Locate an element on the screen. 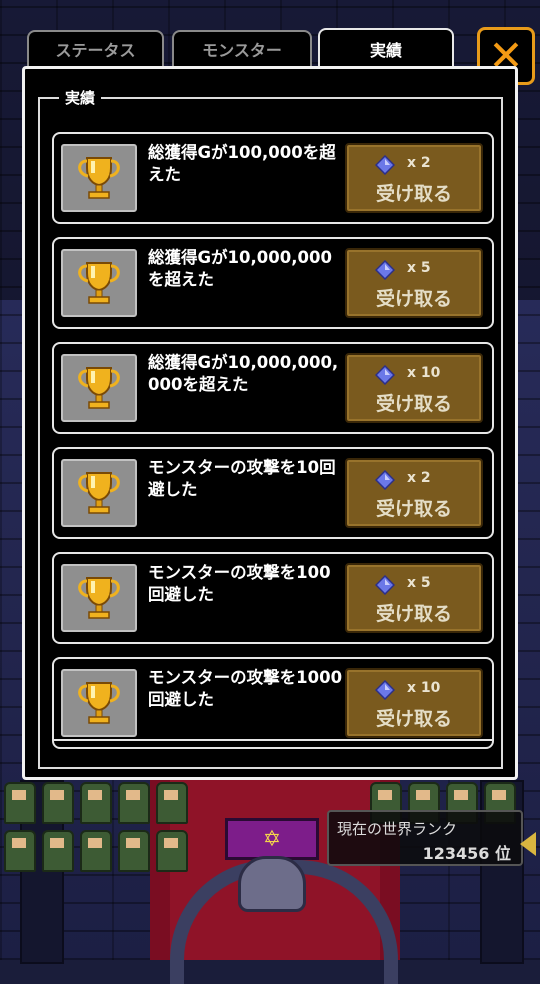 The width and height of the screenshot is (540, 984). tab-monster: モンスター is located at coordinates (242, 48).